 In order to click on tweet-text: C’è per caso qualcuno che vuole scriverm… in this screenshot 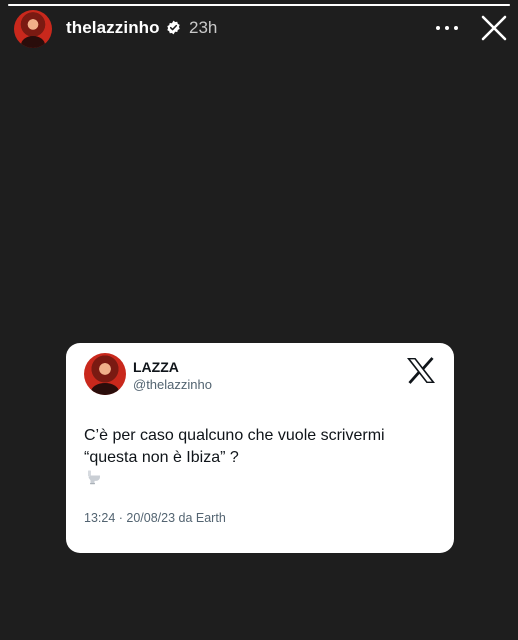, I will do `click(259, 447)`.